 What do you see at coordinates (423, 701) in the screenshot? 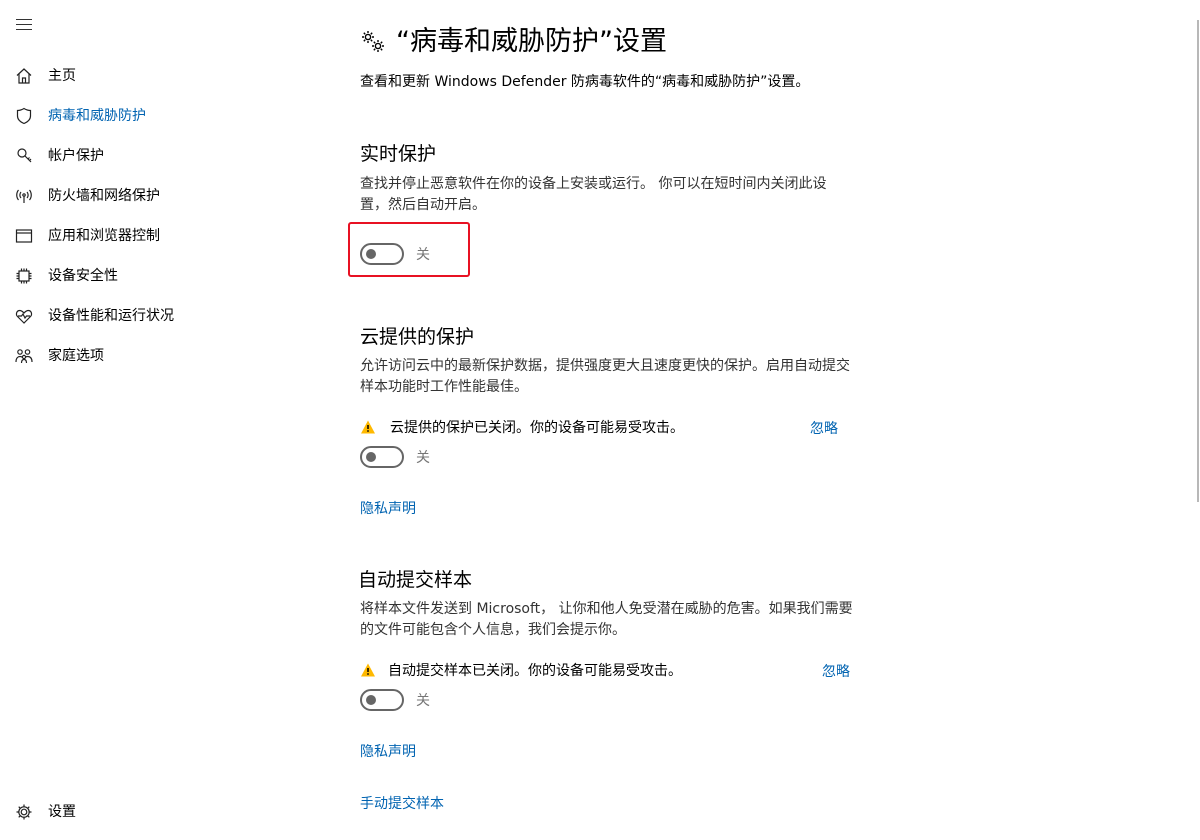
I see `sample-toggle-state: 关` at bounding box center [423, 701].